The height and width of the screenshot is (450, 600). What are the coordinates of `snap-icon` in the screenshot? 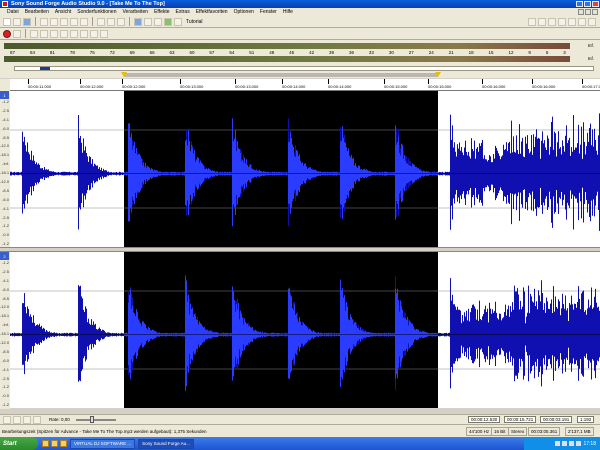 It's located at (562, 22).